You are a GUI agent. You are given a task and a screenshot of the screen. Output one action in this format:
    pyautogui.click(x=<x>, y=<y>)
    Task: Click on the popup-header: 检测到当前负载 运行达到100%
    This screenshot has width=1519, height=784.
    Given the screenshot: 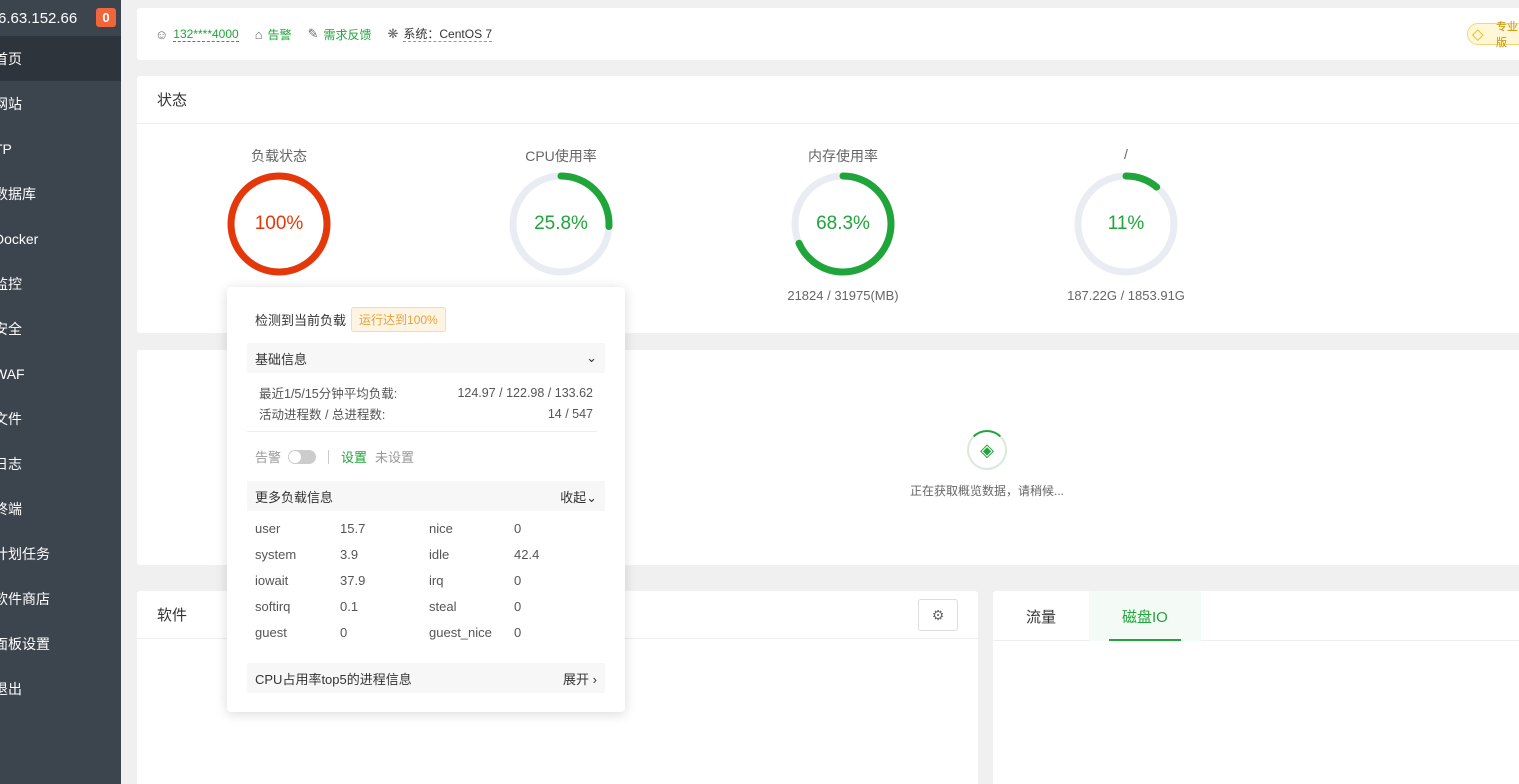 What is the action you would take?
    pyautogui.click(x=350, y=319)
    